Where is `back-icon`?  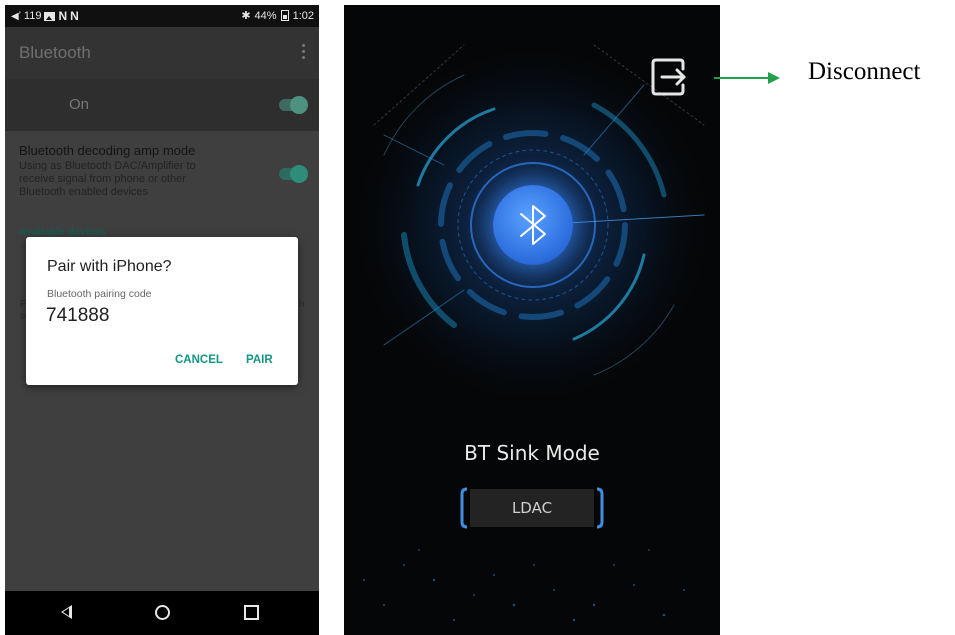
back-icon is located at coordinates (66, 612).